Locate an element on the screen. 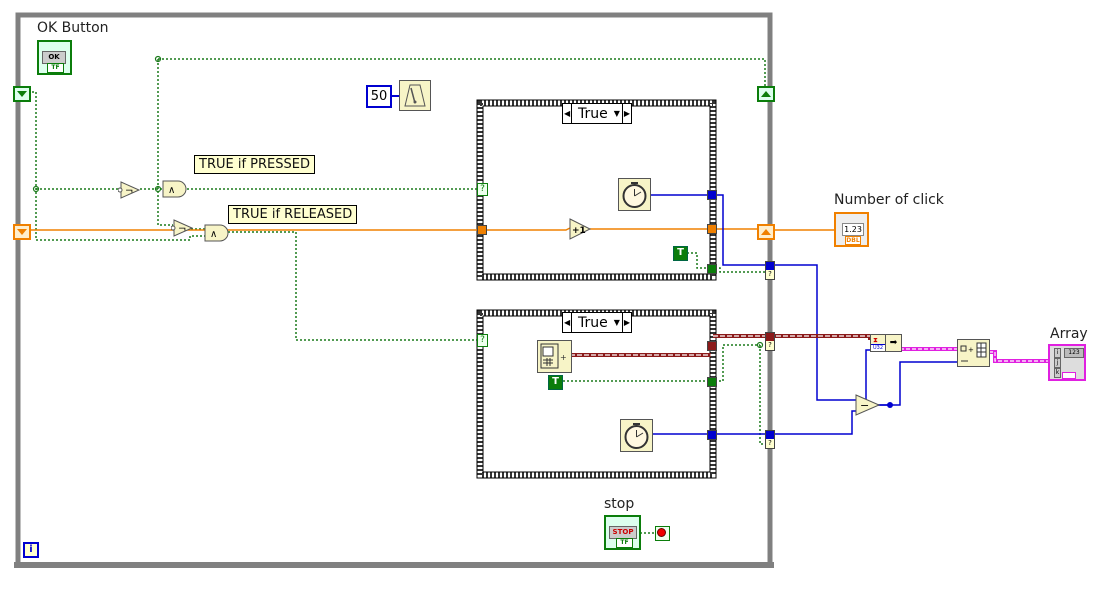 The width and height of the screenshot is (1120, 610). stop-sign-icon is located at coordinates (661, 532).